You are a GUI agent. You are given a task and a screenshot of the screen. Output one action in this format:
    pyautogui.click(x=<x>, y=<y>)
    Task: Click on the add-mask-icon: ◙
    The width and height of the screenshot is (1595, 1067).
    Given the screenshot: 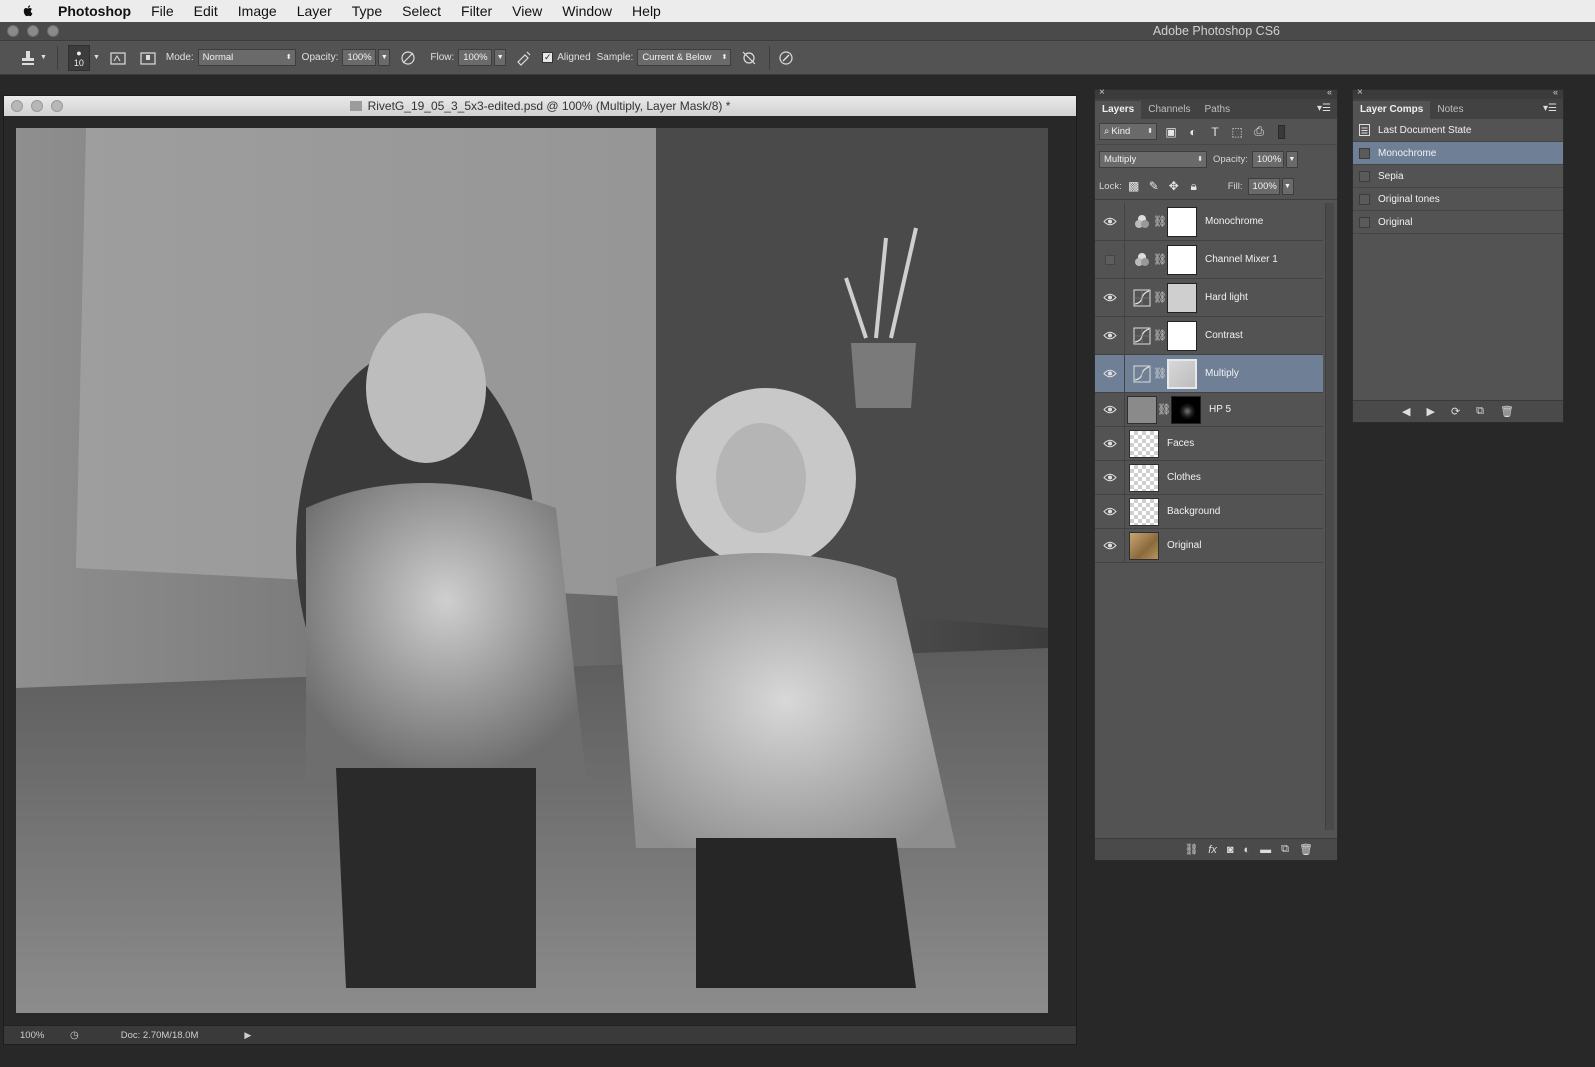 What is the action you would take?
    pyautogui.click(x=1230, y=850)
    